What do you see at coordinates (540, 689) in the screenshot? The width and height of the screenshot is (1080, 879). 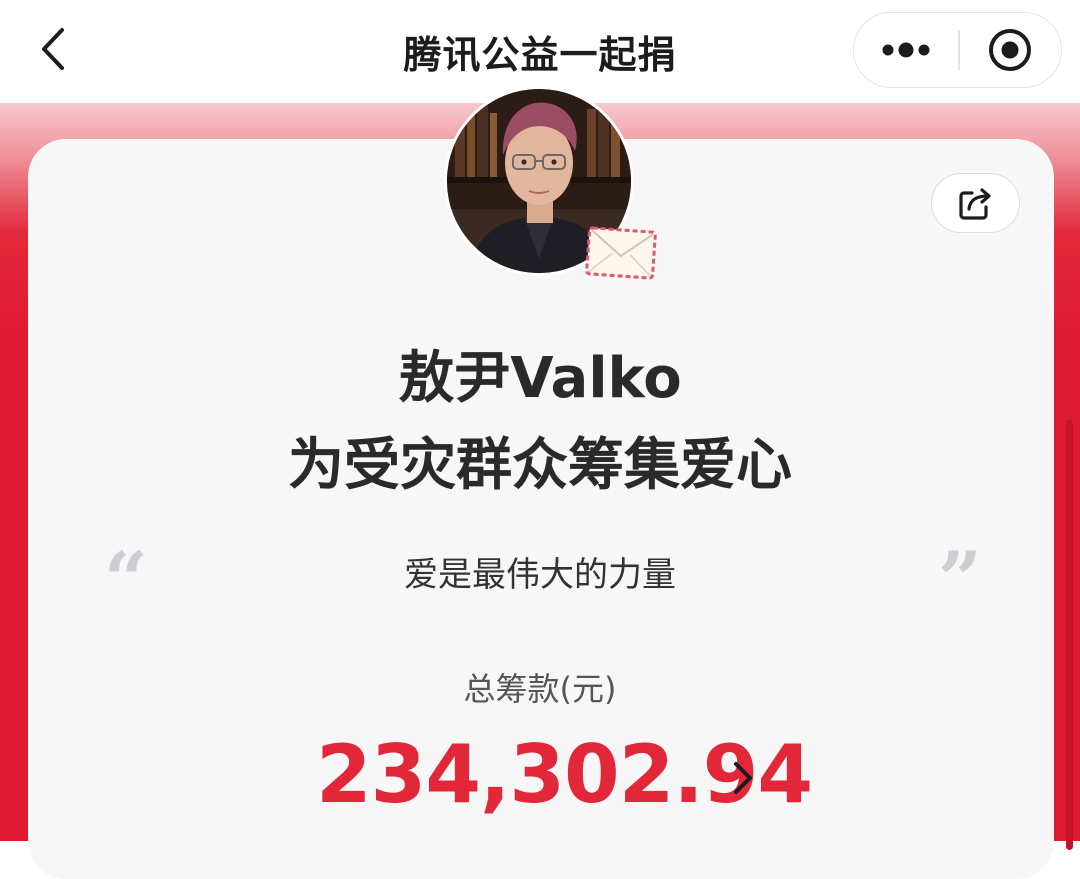 I see `total-raised-label: 总筹款(元)` at bounding box center [540, 689].